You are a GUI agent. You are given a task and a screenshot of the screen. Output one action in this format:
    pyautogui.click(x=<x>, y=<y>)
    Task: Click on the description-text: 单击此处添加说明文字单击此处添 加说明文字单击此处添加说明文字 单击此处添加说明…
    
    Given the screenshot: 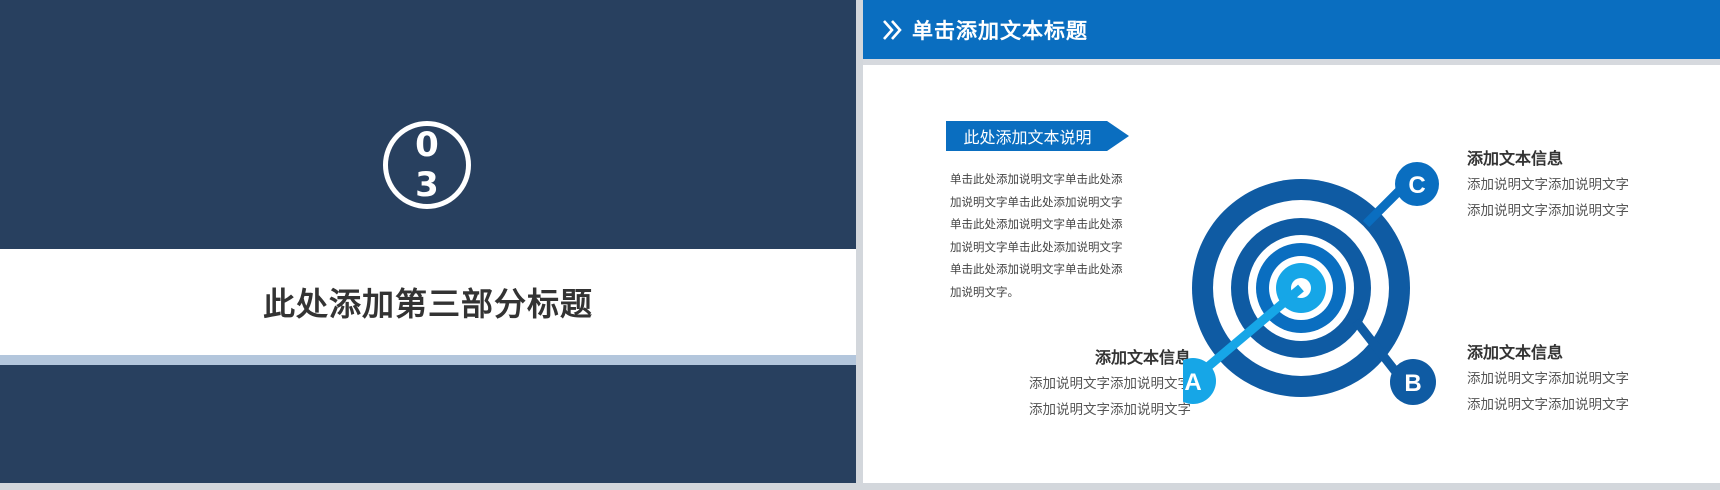 What is the action you would take?
    pyautogui.click(x=1050, y=235)
    